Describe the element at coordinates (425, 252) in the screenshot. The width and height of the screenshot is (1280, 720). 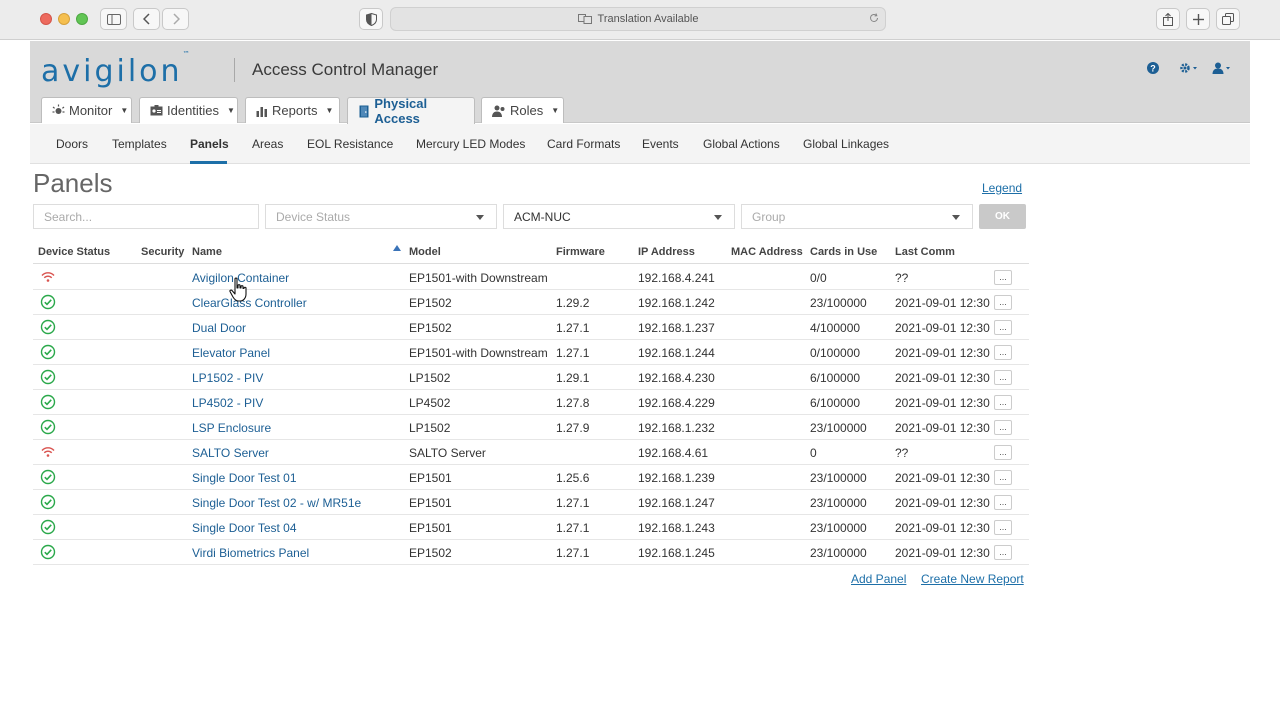
I see `col-model: Model` at that location.